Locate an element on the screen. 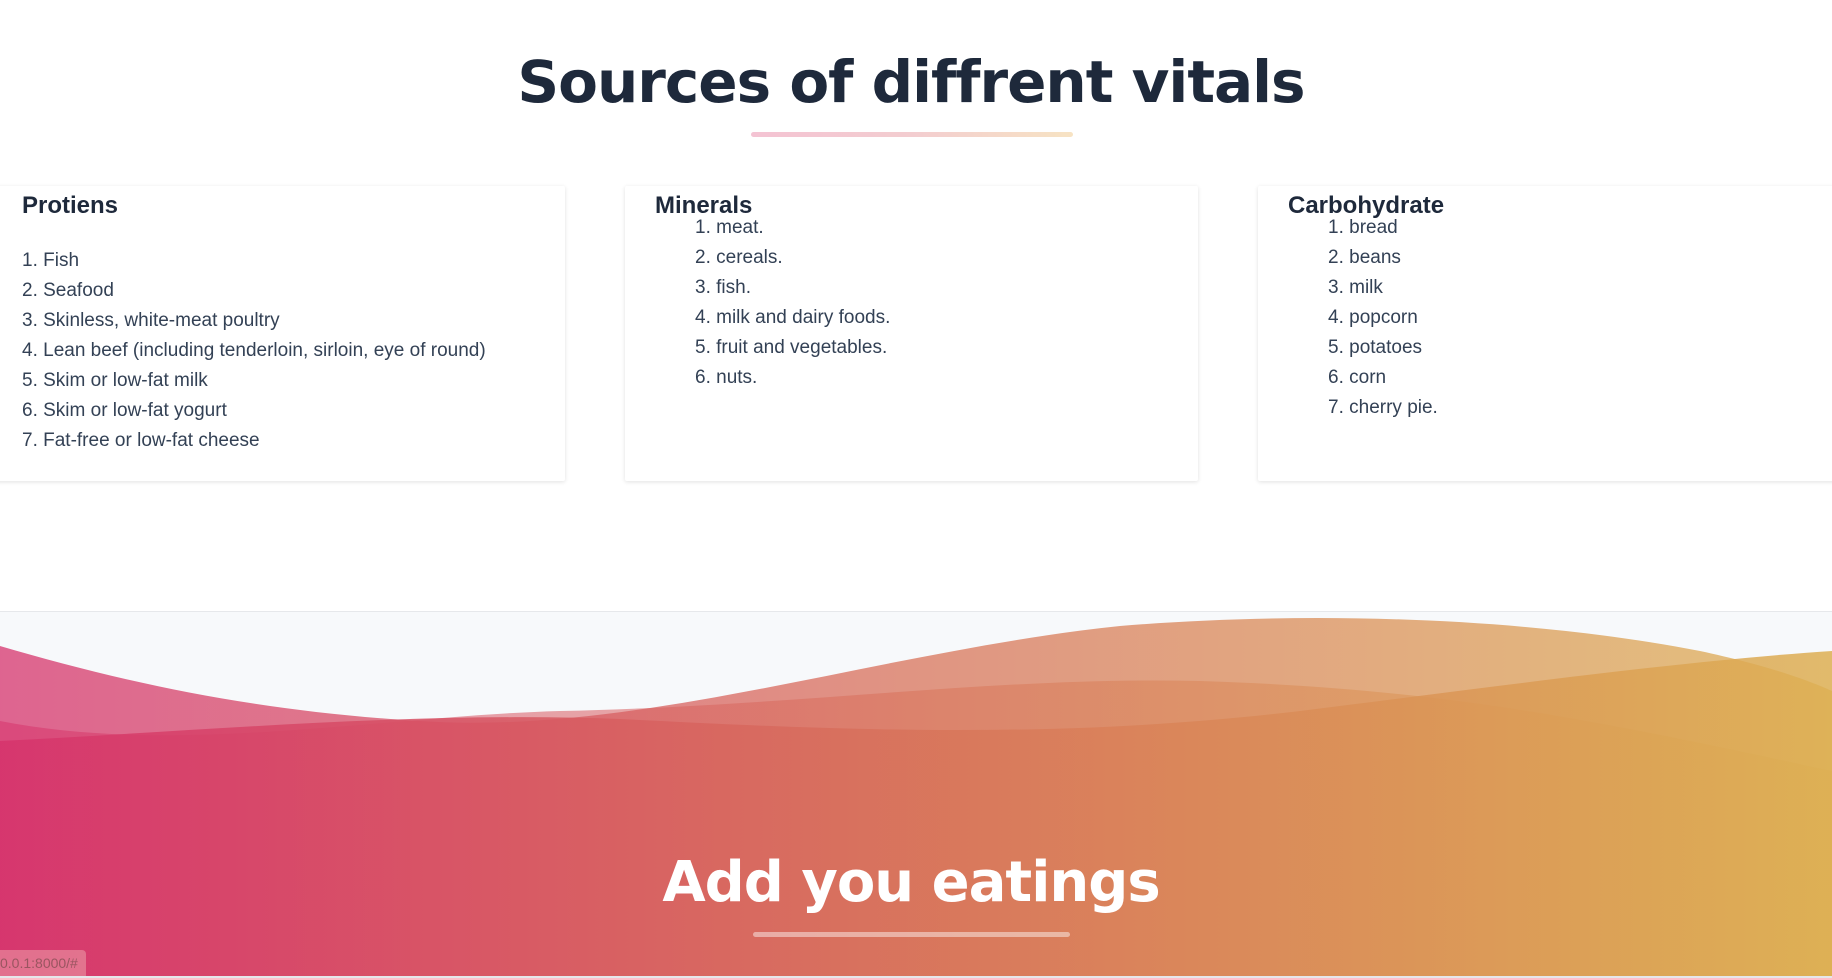 The height and width of the screenshot is (978, 1832). list-item: 7. Fat-free or low-fat cheese is located at coordinates (141, 440).